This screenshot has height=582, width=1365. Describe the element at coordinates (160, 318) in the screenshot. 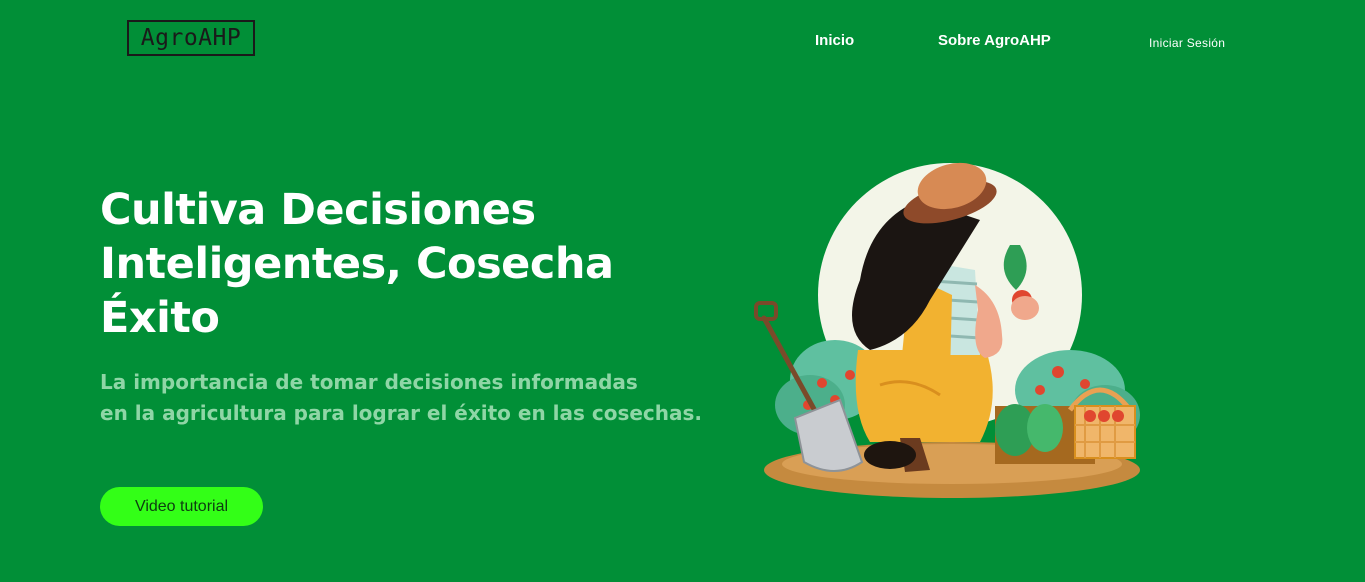

I see `hero-title-line: Éxito` at that location.